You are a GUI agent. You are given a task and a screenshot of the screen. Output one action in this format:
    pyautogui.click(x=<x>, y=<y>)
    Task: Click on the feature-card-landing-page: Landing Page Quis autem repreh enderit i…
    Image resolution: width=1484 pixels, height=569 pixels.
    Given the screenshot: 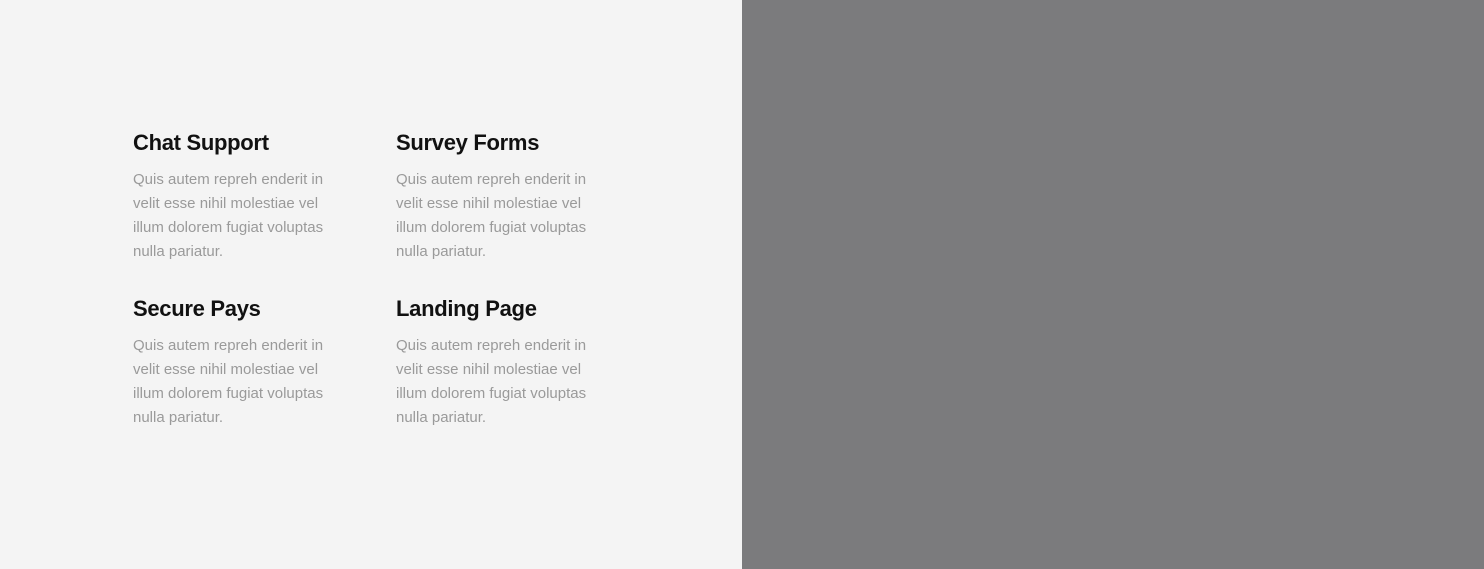 What is the action you would take?
    pyautogui.click(x=506, y=362)
    